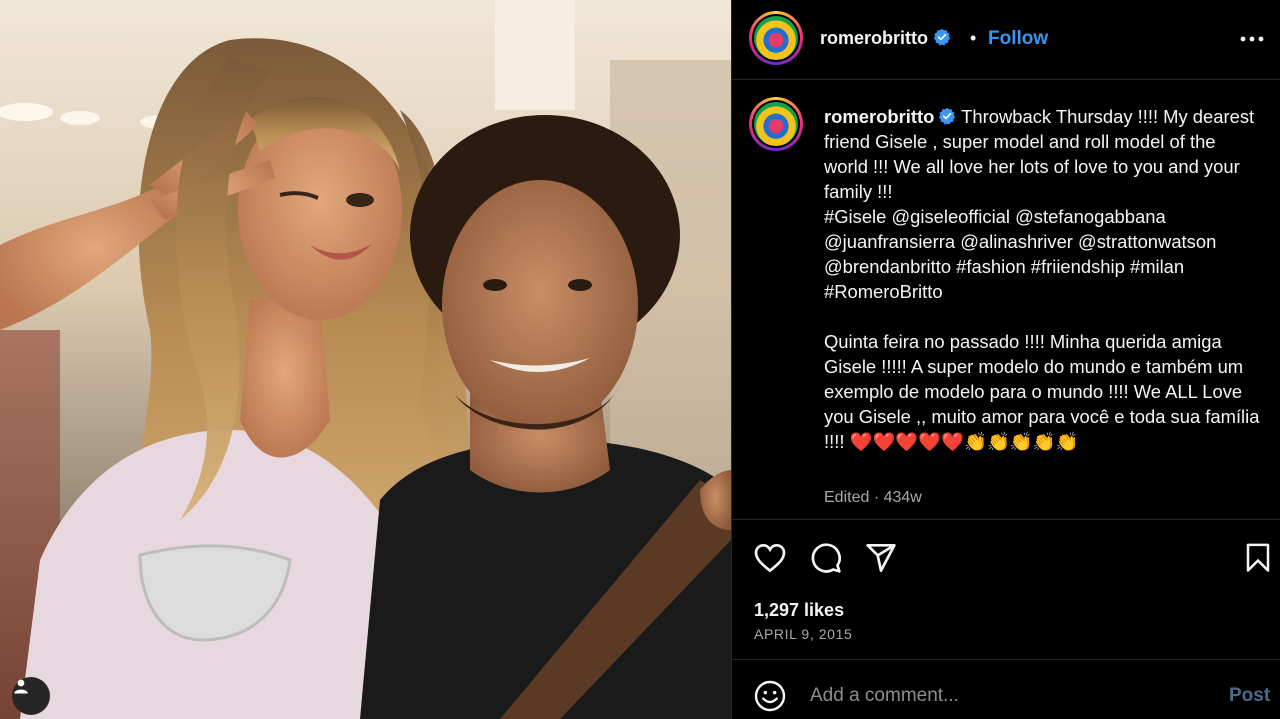  I want to click on caption-username: romerobritto, so click(879, 116).